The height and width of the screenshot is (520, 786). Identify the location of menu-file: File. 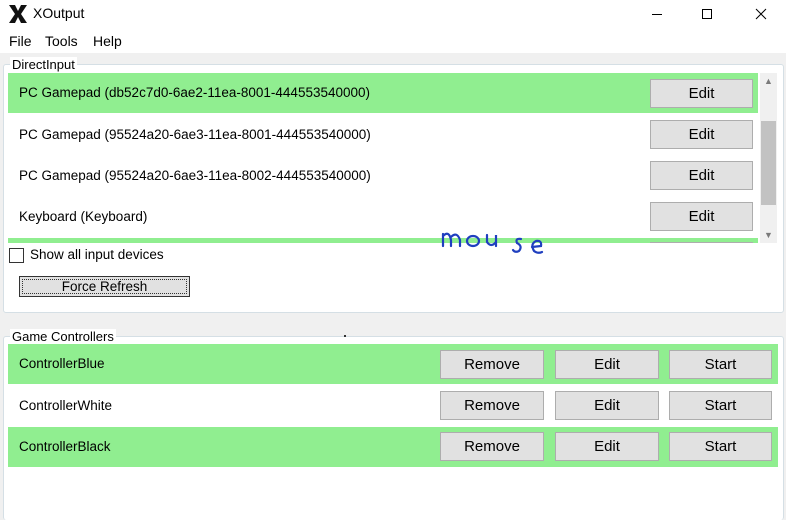
(20, 41).